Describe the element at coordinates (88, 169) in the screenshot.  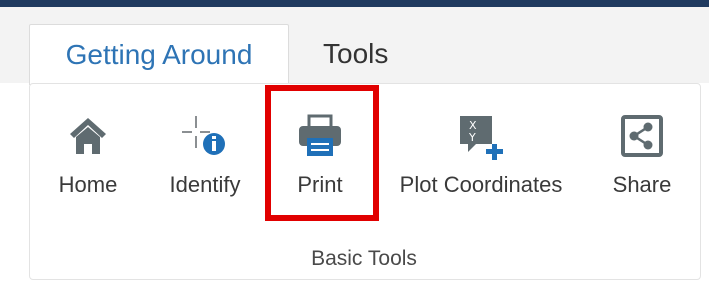
I see `home-button: Home` at that location.